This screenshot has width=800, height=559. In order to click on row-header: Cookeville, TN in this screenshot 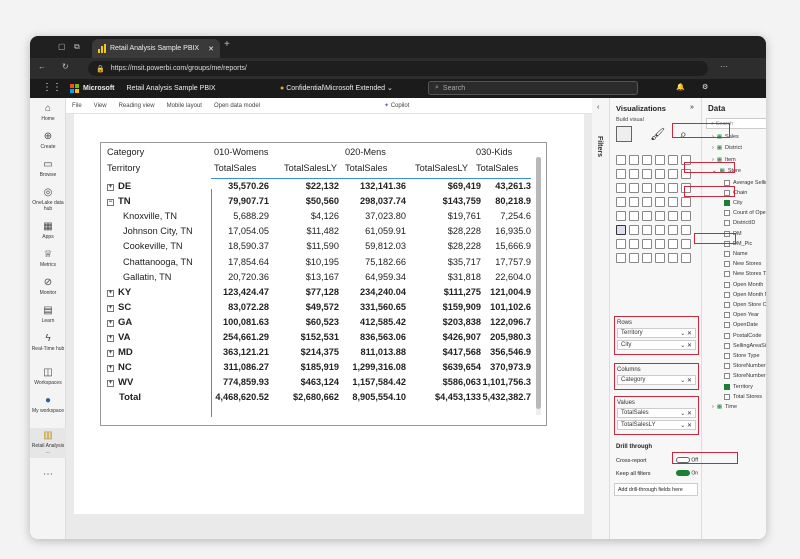, I will do `click(153, 246)`.